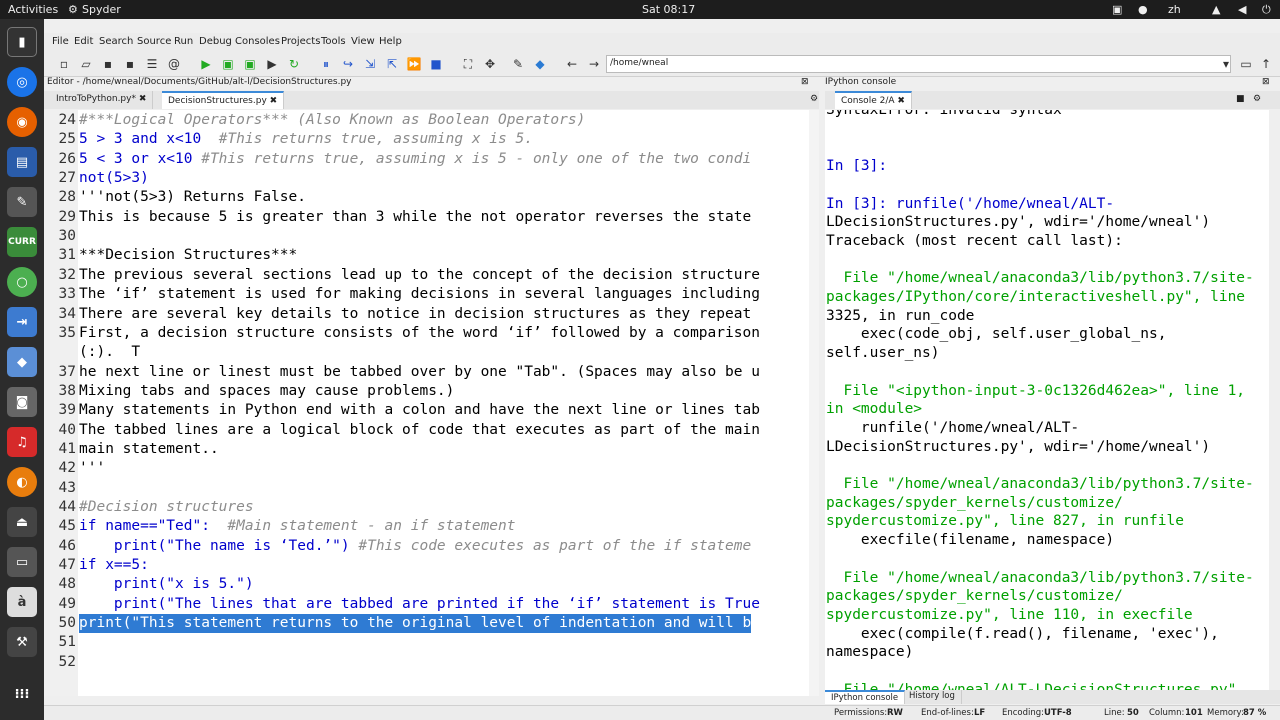 This screenshot has height=720, width=1280. Describe the element at coordinates (60, 41) in the screenshot. I see `menu-file: File` at that location.